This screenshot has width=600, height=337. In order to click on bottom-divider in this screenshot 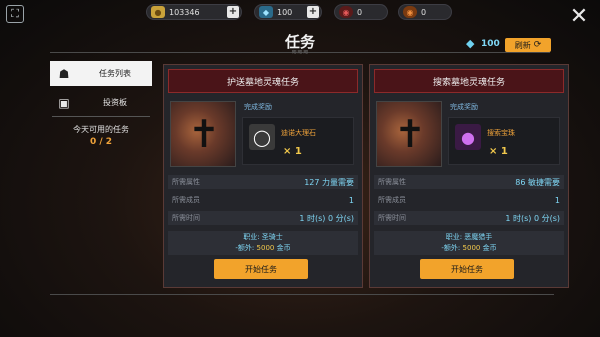, I will do `click(302, 294)`.